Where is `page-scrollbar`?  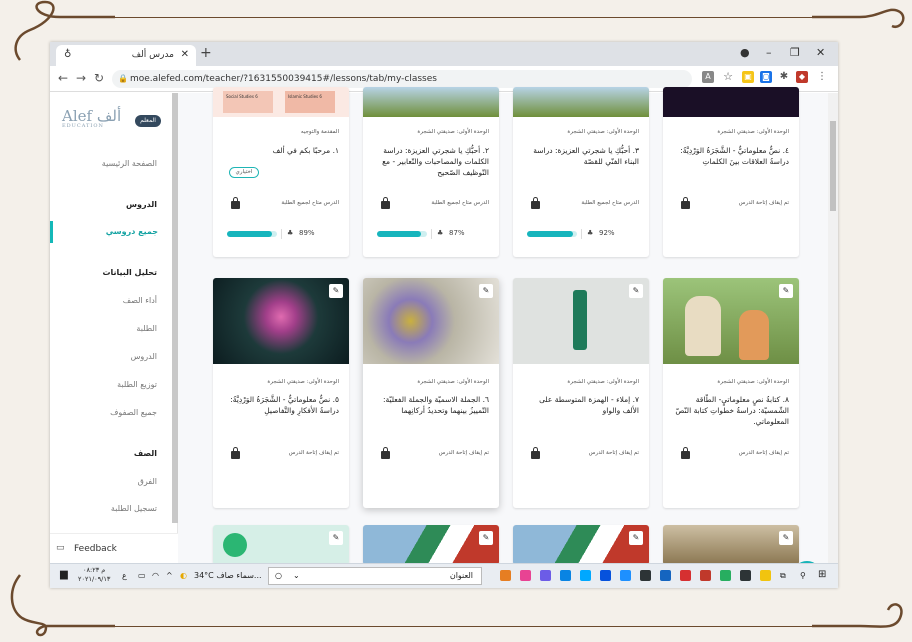
page-scrollbar is located at coordinates (833, 328).